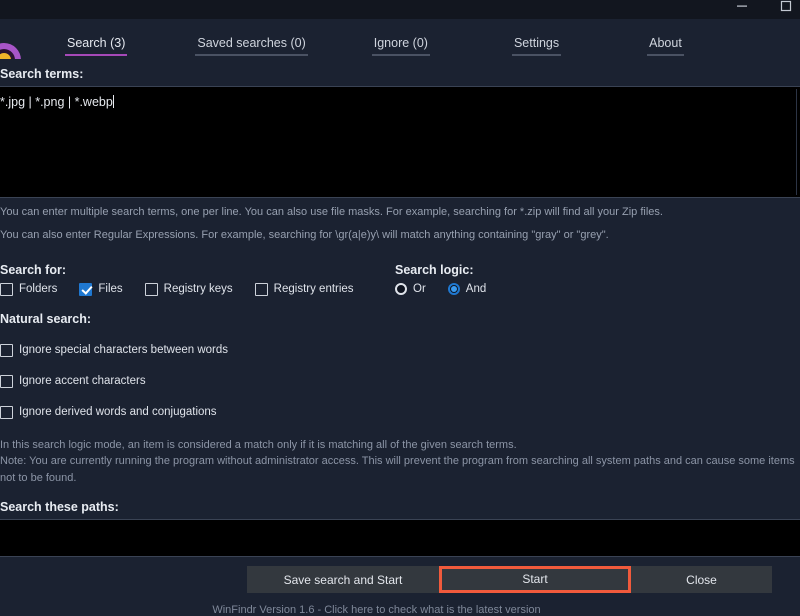 The height and width of the screenshot is (616, 800). I want to click on radio-or: Or, so click(410, 288).